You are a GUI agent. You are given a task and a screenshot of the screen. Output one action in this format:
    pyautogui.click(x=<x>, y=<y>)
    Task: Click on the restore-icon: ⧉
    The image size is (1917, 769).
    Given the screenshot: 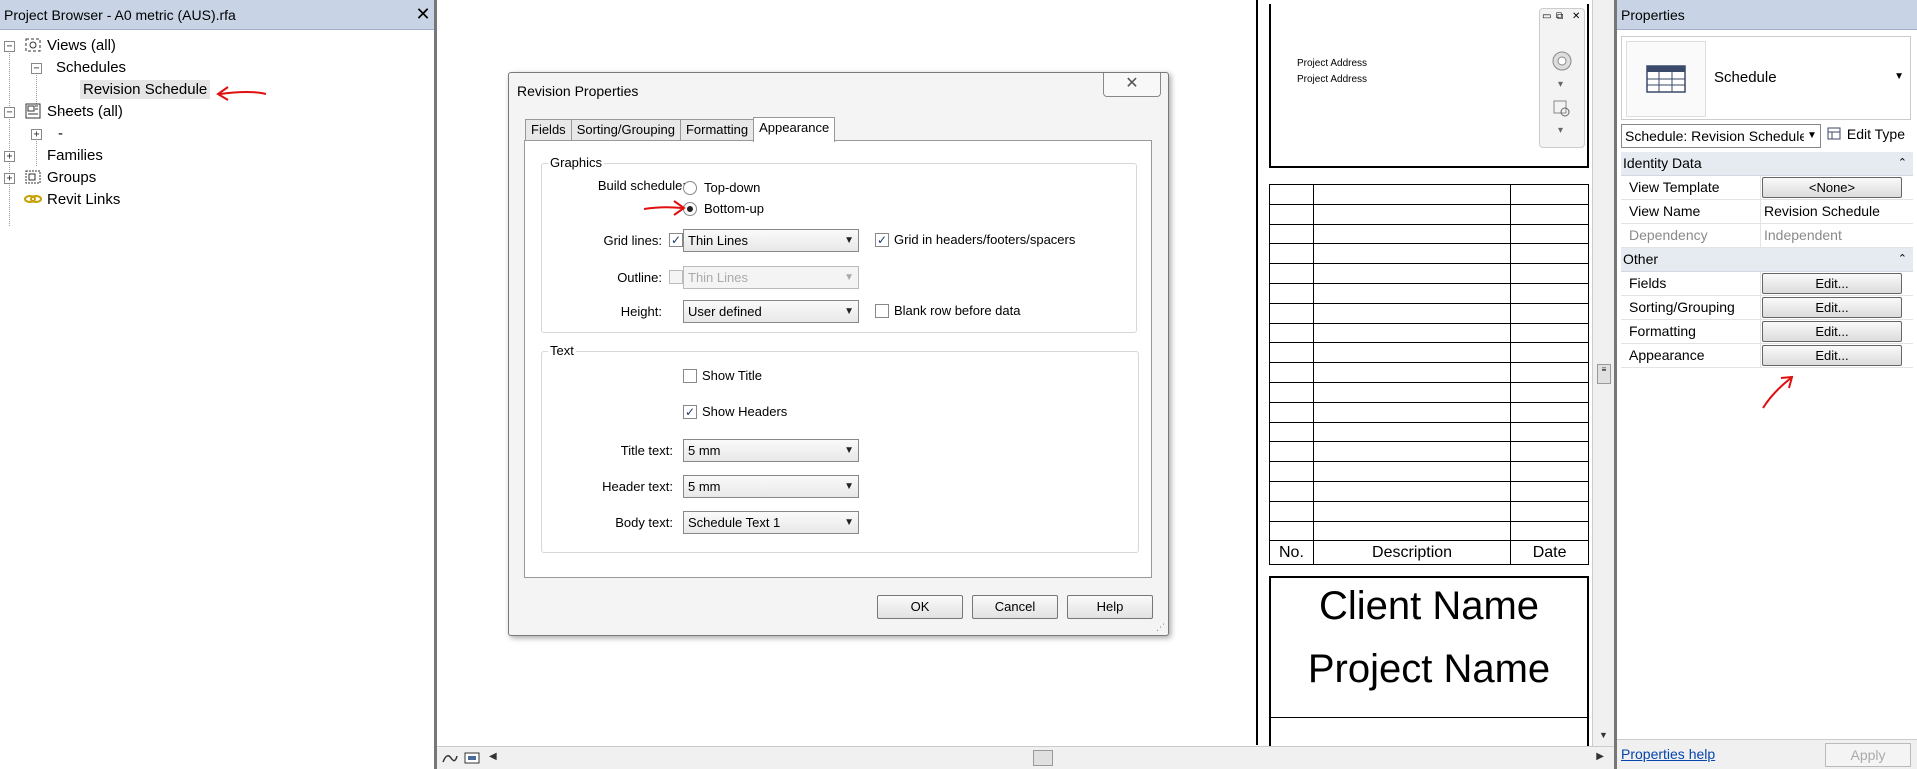 What is the action you would take?
    pyautogui.click(x=1559, y=16)
    